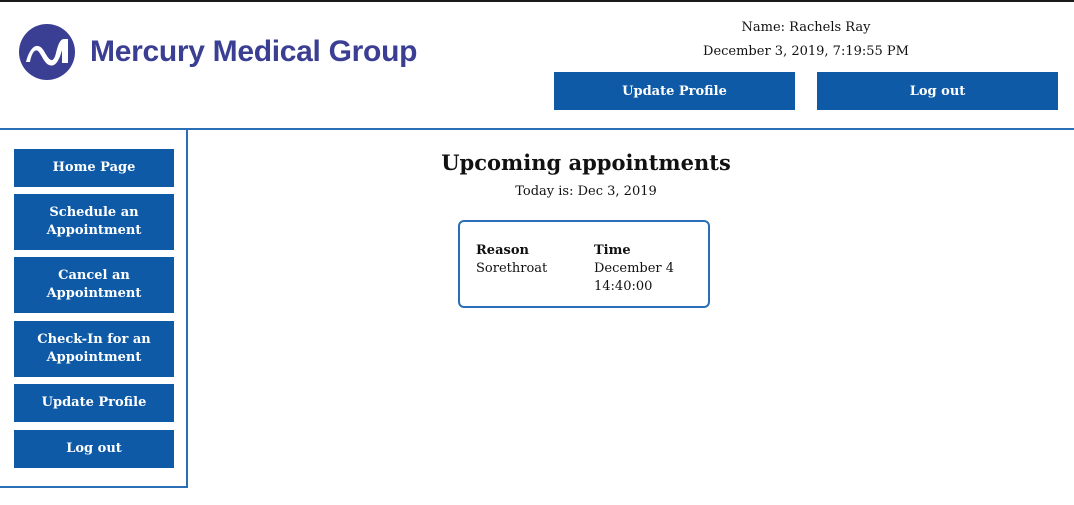 The height and width of the screenshot is (505, 1074). I want to click on today-date: Today is: Dec 3, 2019, so click(586, 191).